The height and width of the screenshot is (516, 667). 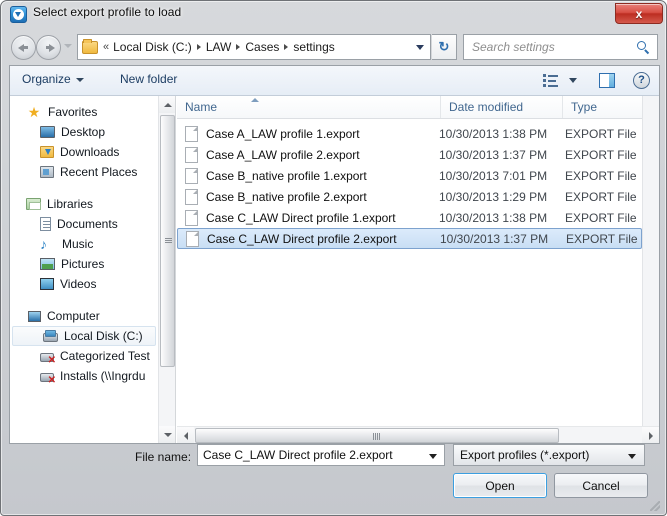 What do you see at coordinates (48, 359) in the screenshot?
I see `network-drive-disconnected-icon` at bounding box center [48, 359].